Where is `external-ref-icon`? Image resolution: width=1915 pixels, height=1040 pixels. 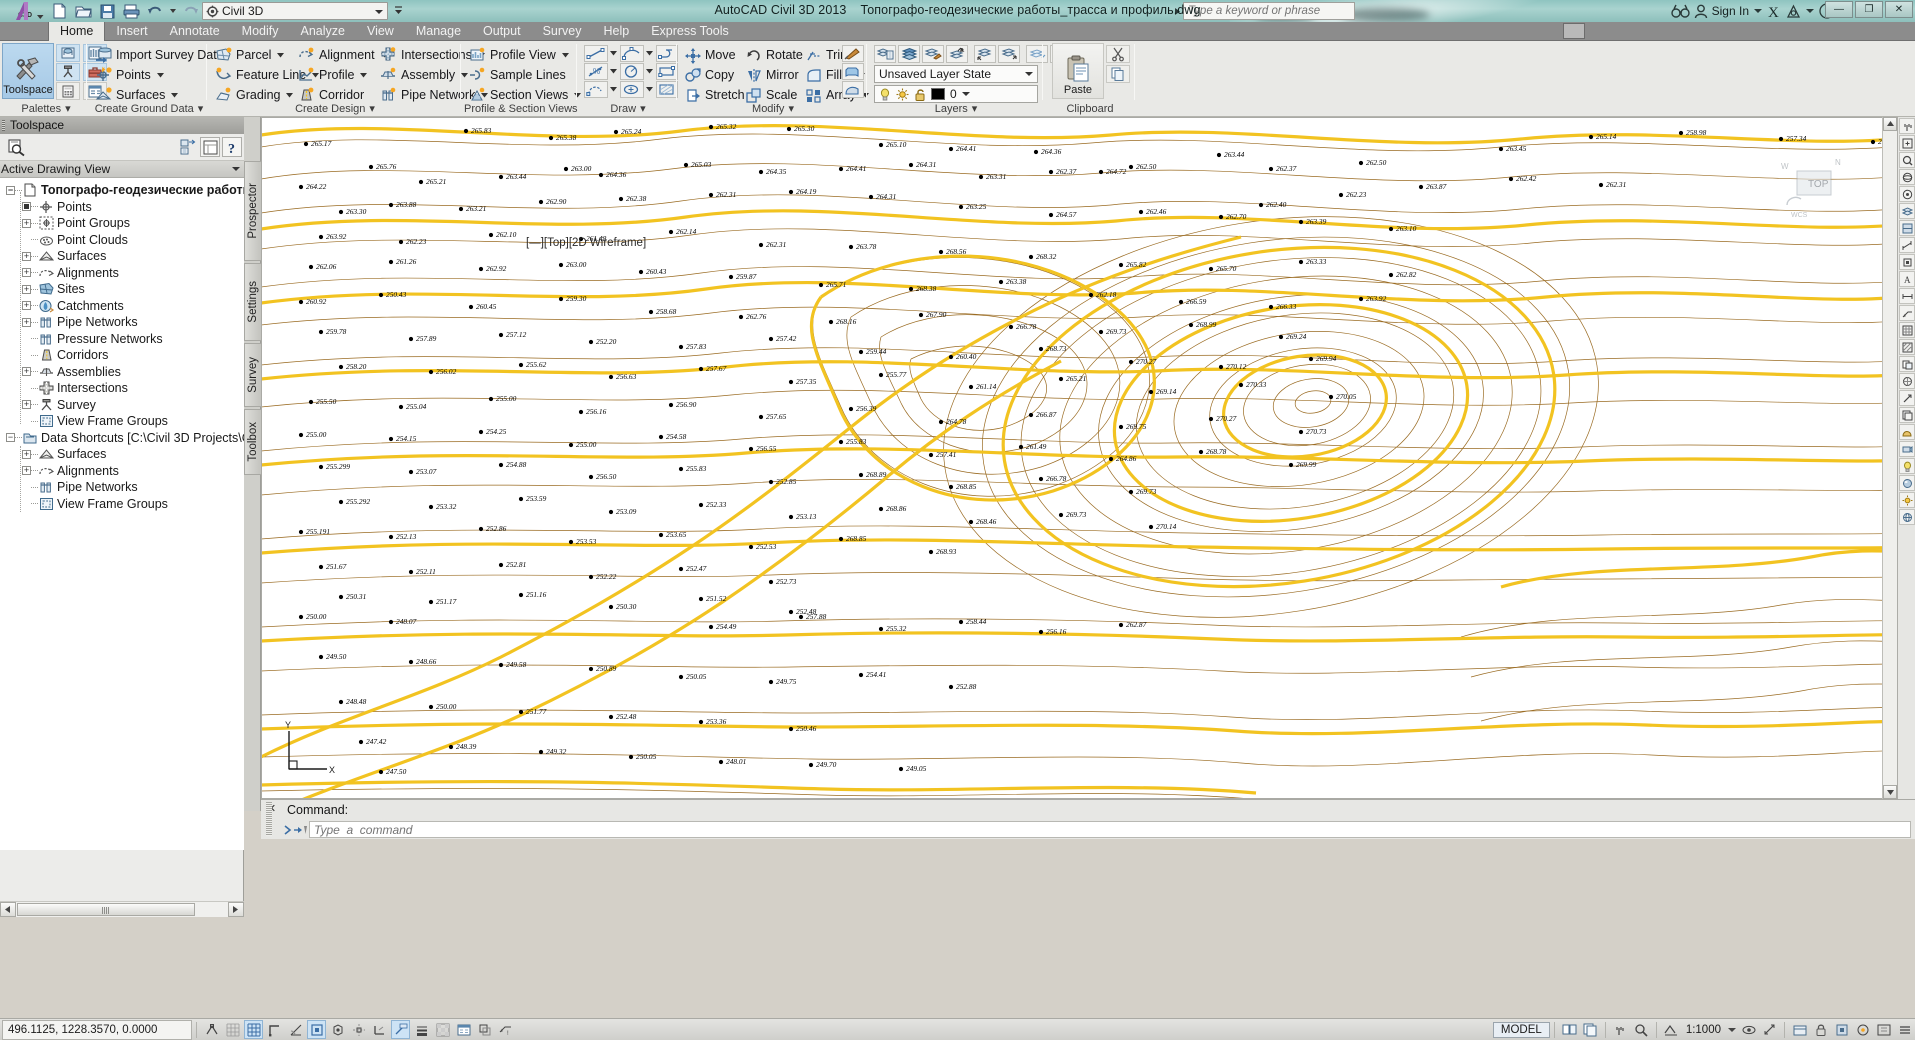
external-ref-icon is located at coordinates (1907, 398).